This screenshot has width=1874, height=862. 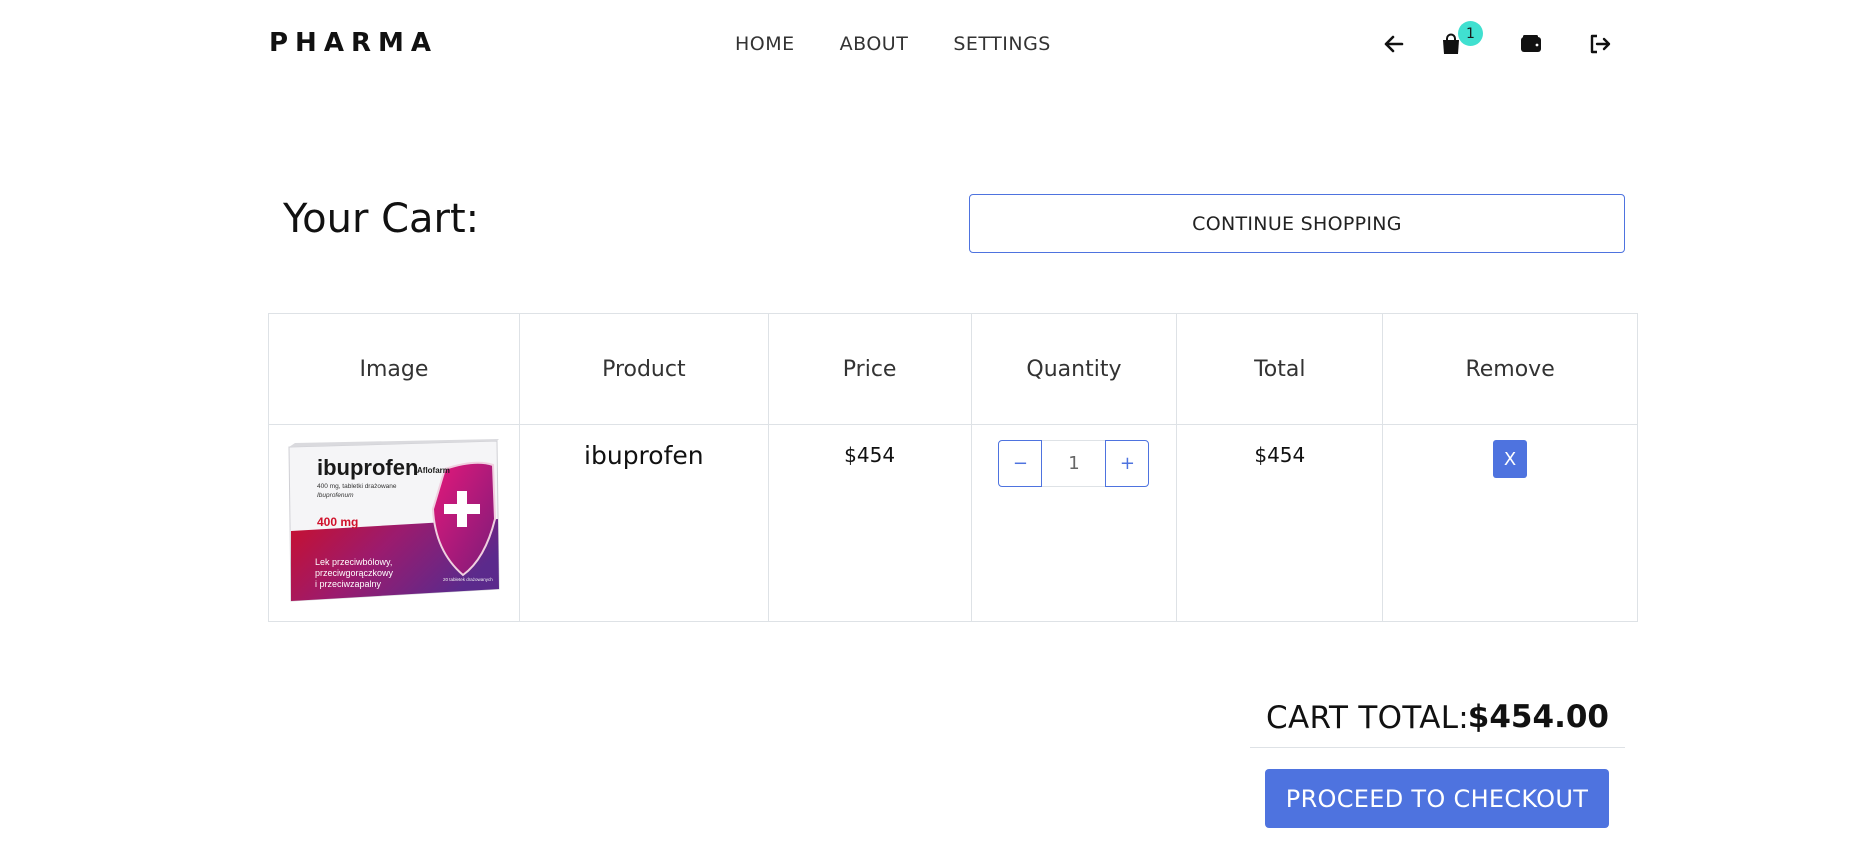 What do you see at coordinates (1280, 369) in the screenshot?
I see `column-header-total: Total` at bounding box center [1280, 369].